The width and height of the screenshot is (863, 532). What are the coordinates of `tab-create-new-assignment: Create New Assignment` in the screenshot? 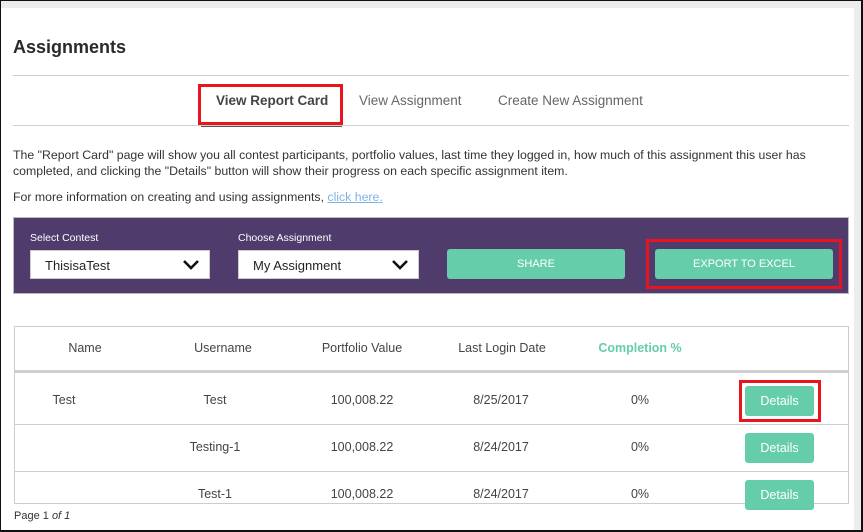 It's located at (570, 100).